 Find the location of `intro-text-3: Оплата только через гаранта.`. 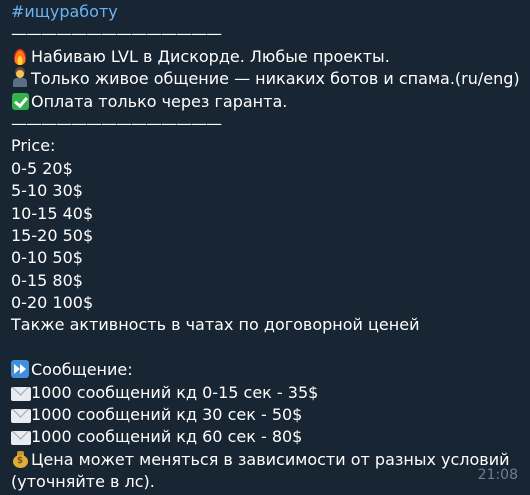

intro-text-3: Оплата только через гаранта. is located at coordinates (159, 101).